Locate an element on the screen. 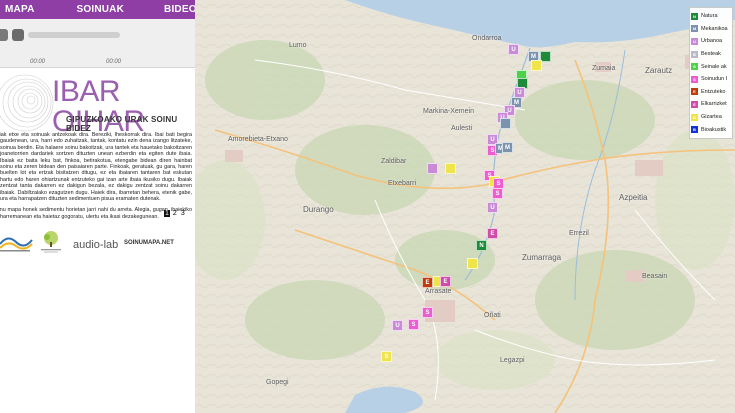  place-label: Durango is located at coordinates (318, 209).